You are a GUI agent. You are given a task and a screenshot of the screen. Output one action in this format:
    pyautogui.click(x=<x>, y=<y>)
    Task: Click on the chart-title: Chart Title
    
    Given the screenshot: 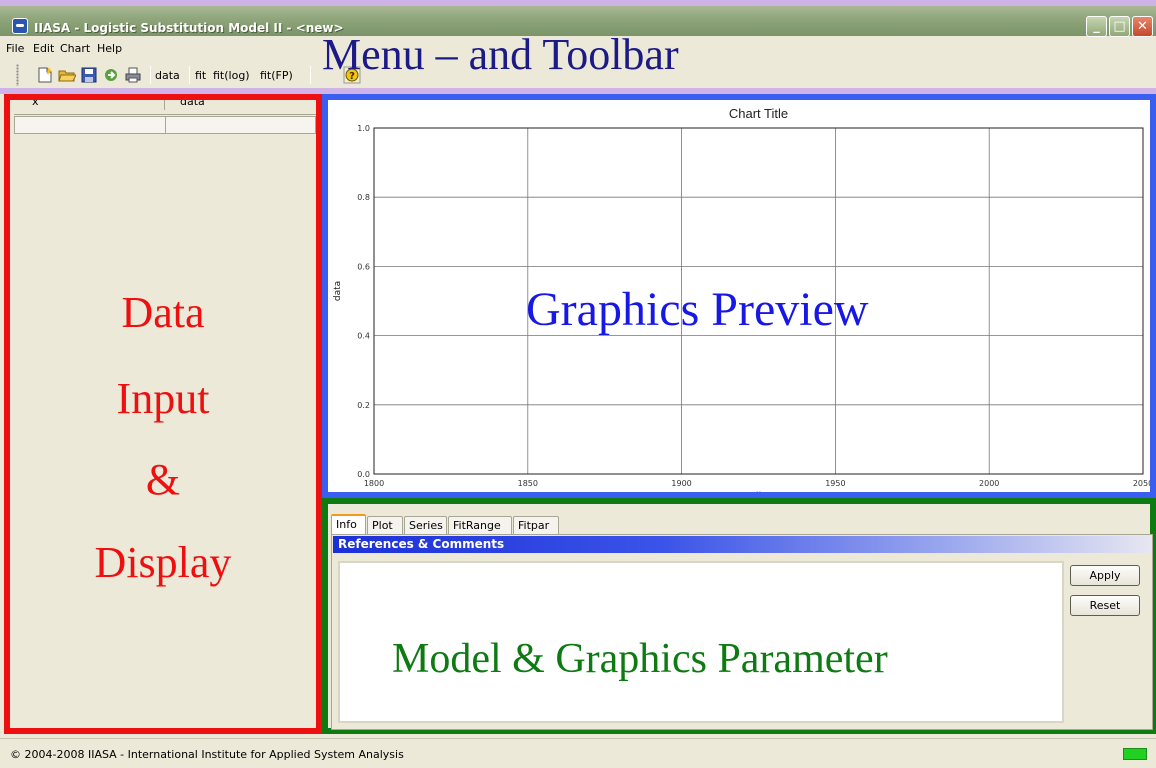 What is the action you would take?
    pyautogui.click(x=758, y=113)
    